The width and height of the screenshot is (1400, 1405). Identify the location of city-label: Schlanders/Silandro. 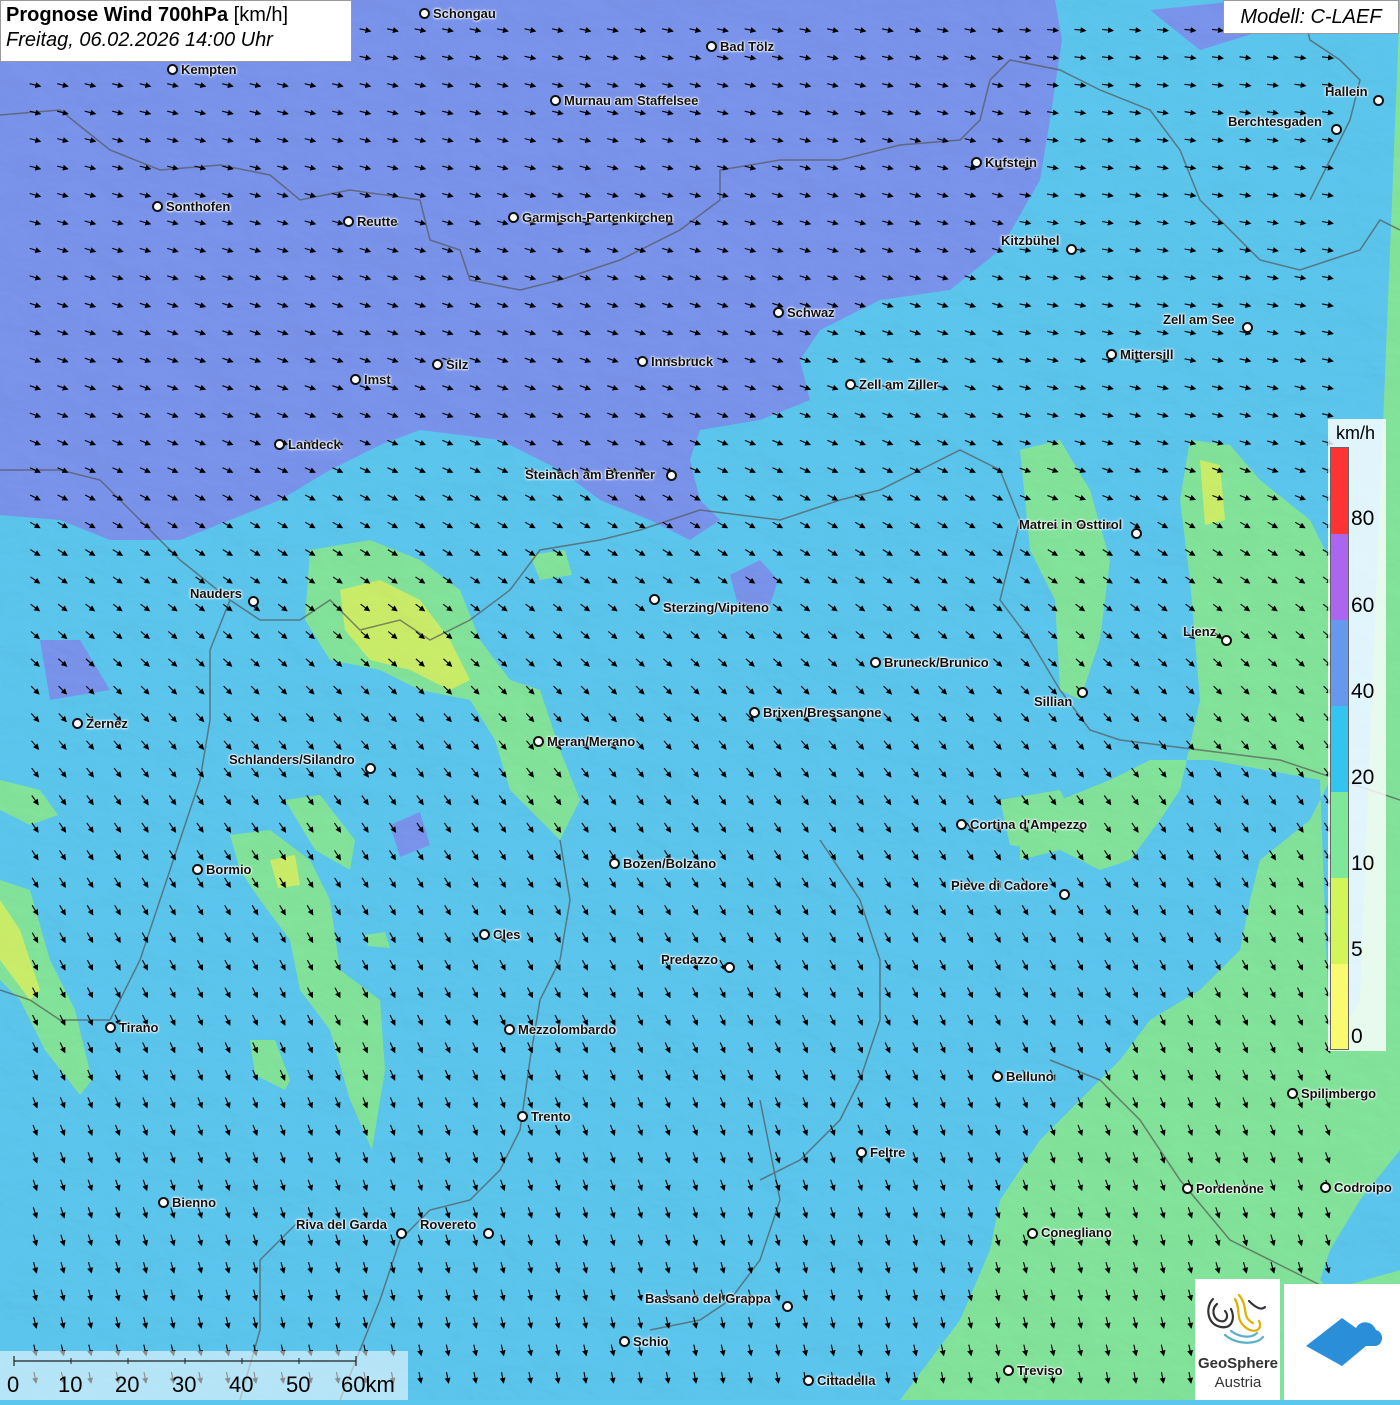
(292, 759).